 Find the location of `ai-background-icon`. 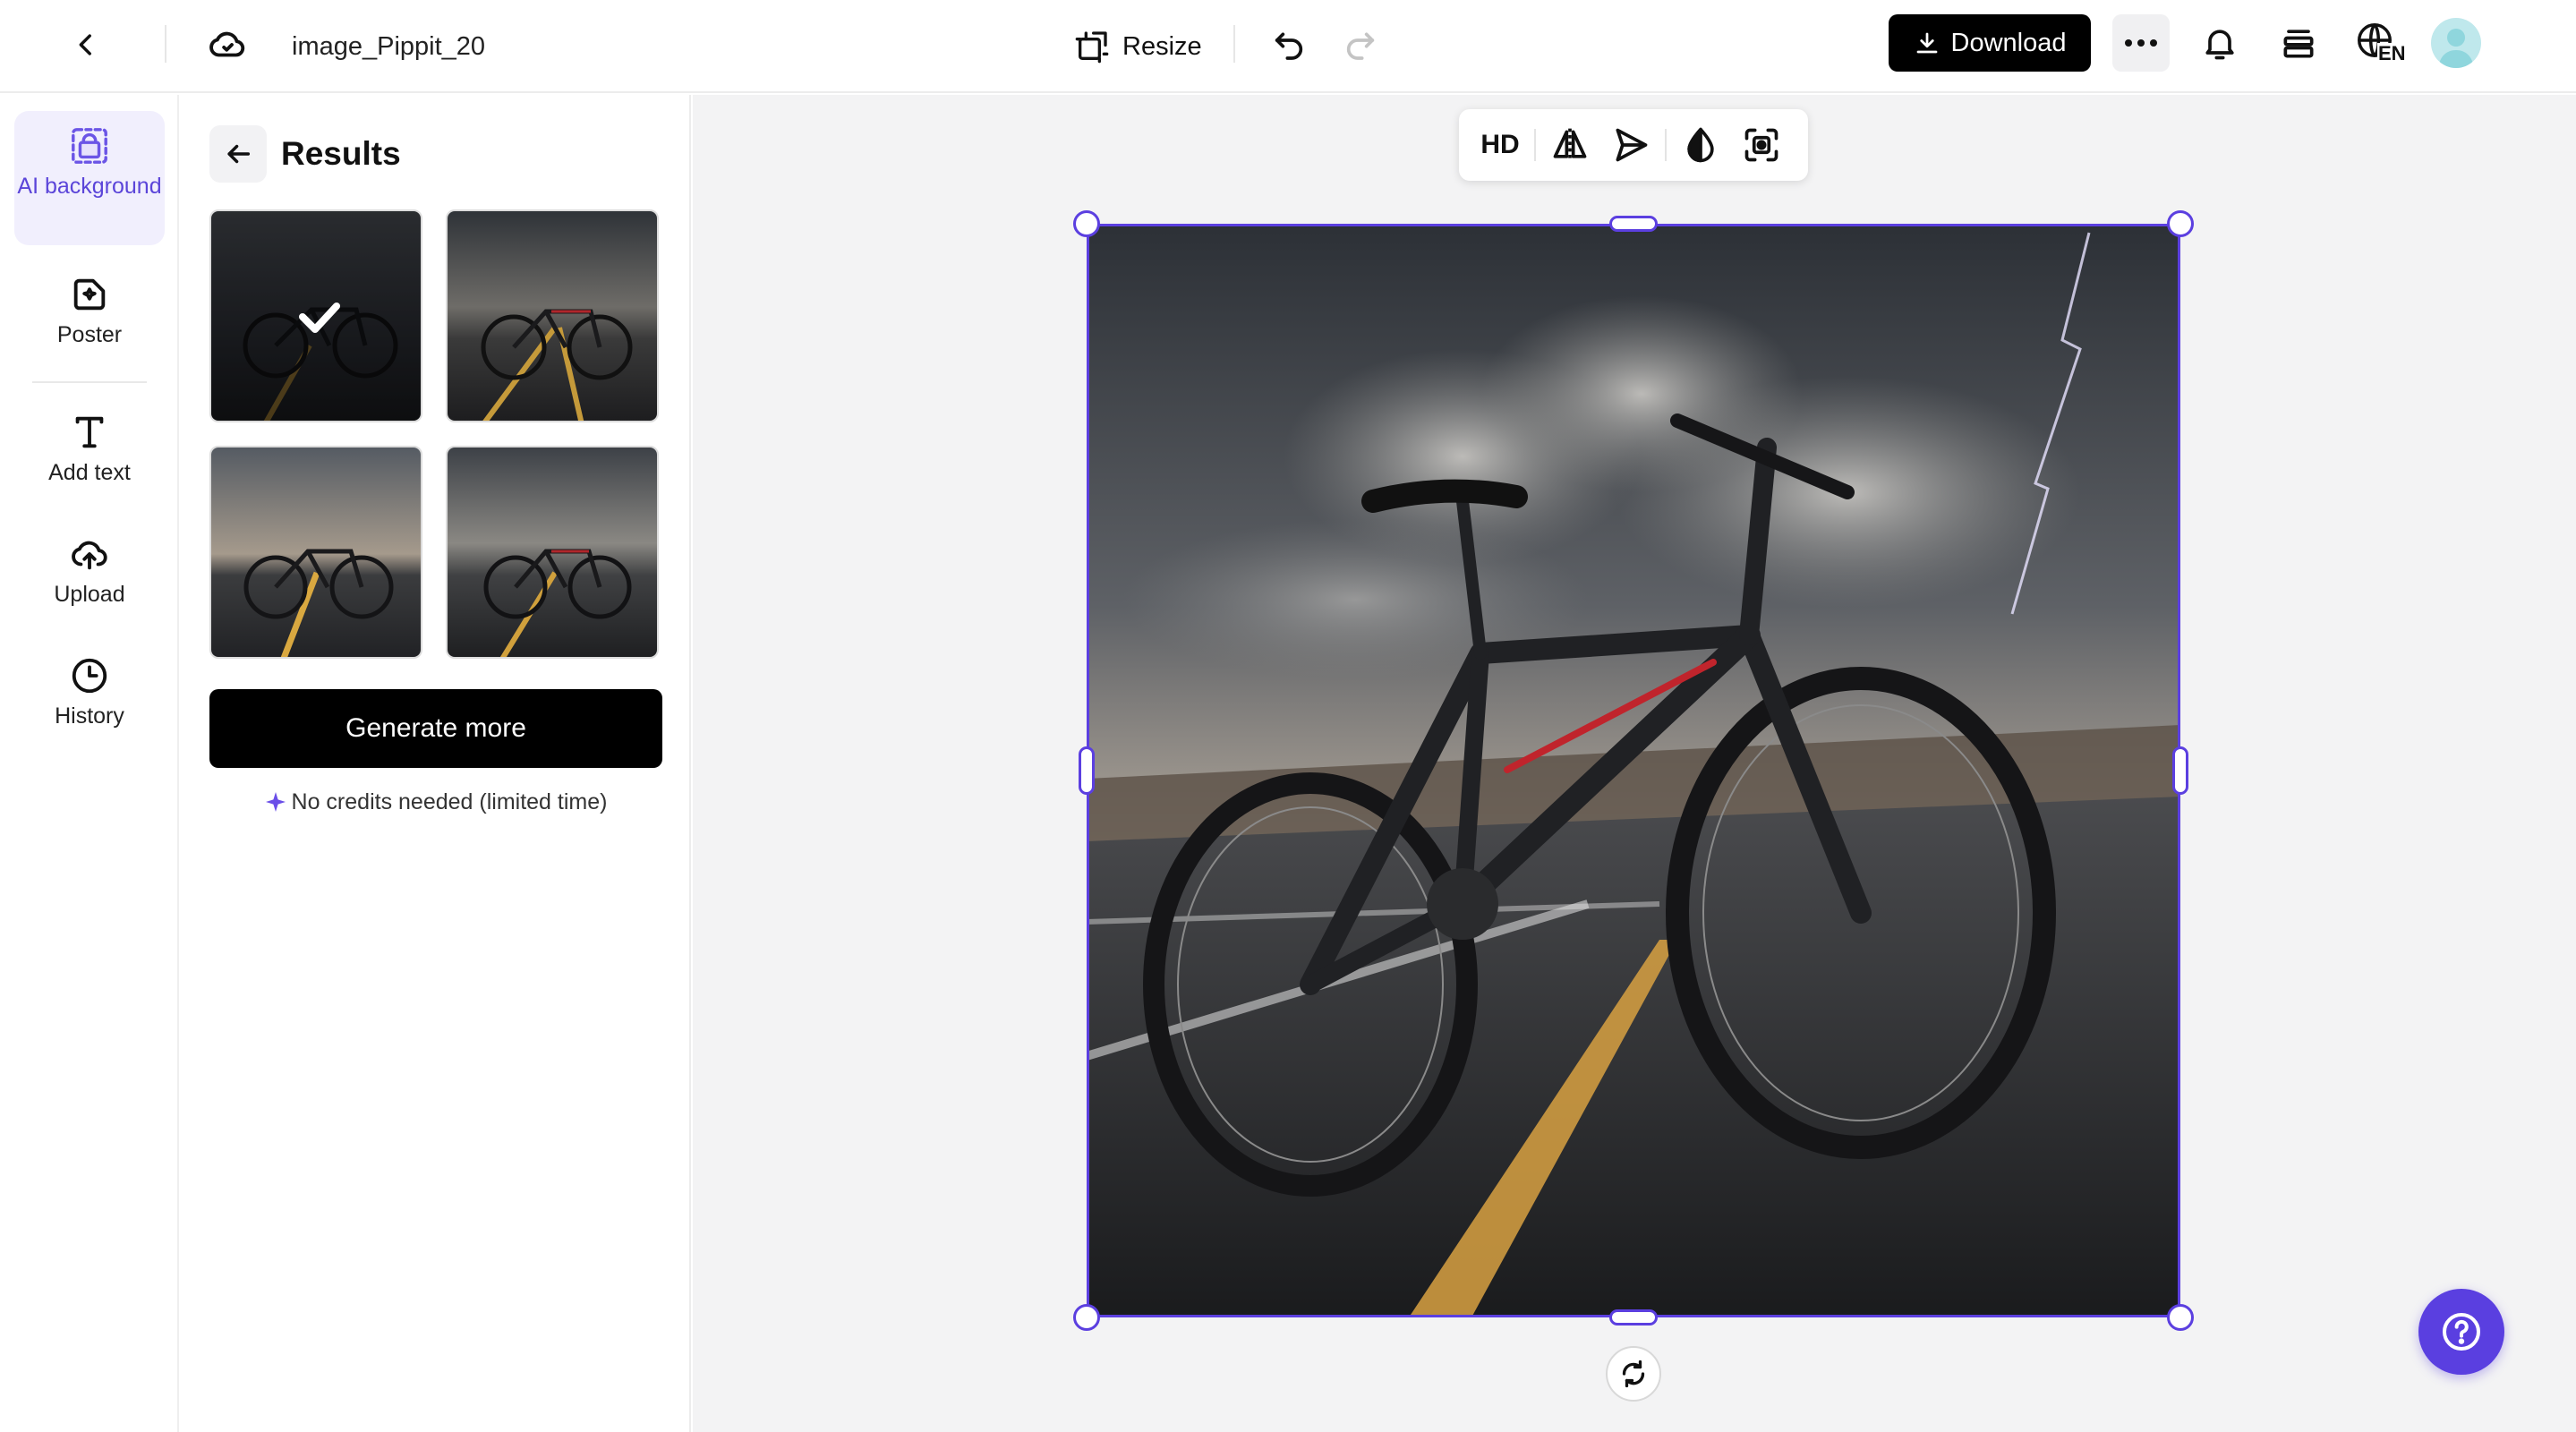

ai-background-icon is located at coordinates (89, 145).